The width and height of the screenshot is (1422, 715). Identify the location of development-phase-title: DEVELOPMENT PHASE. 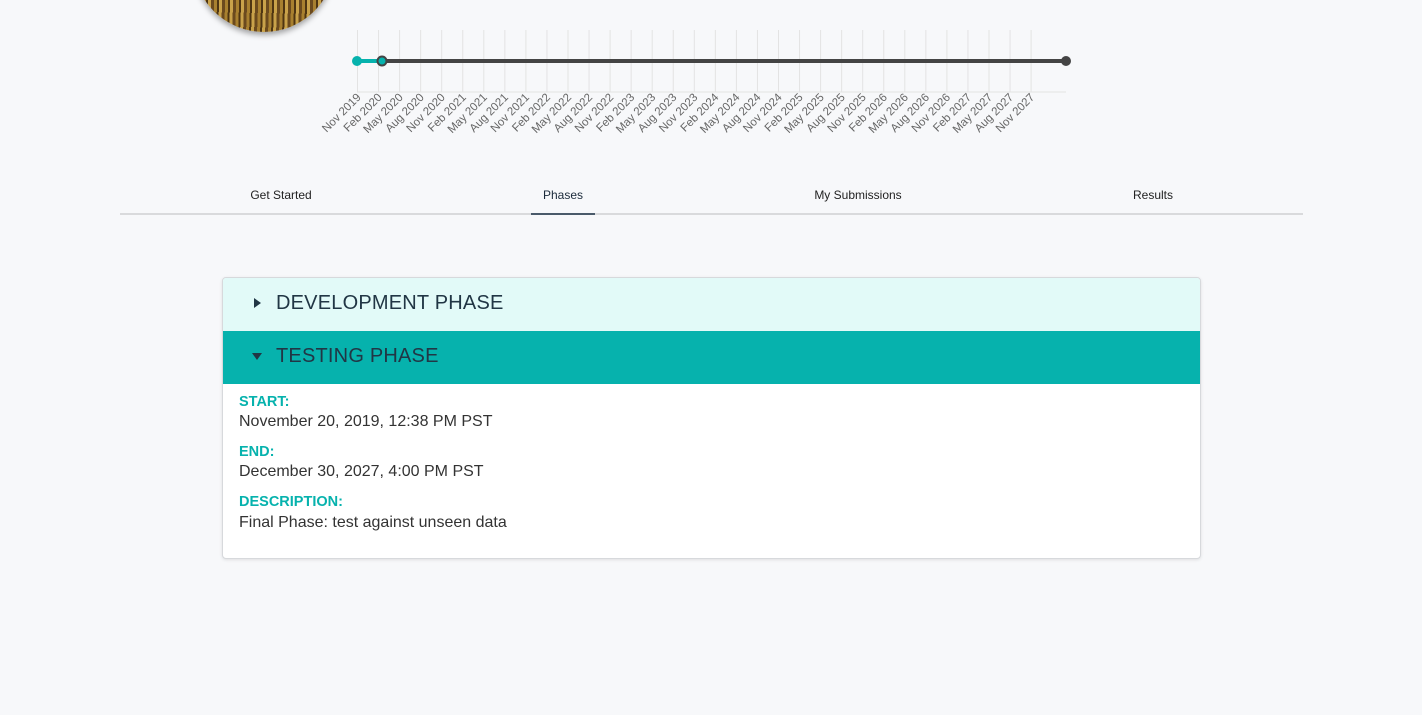
(390, 303).